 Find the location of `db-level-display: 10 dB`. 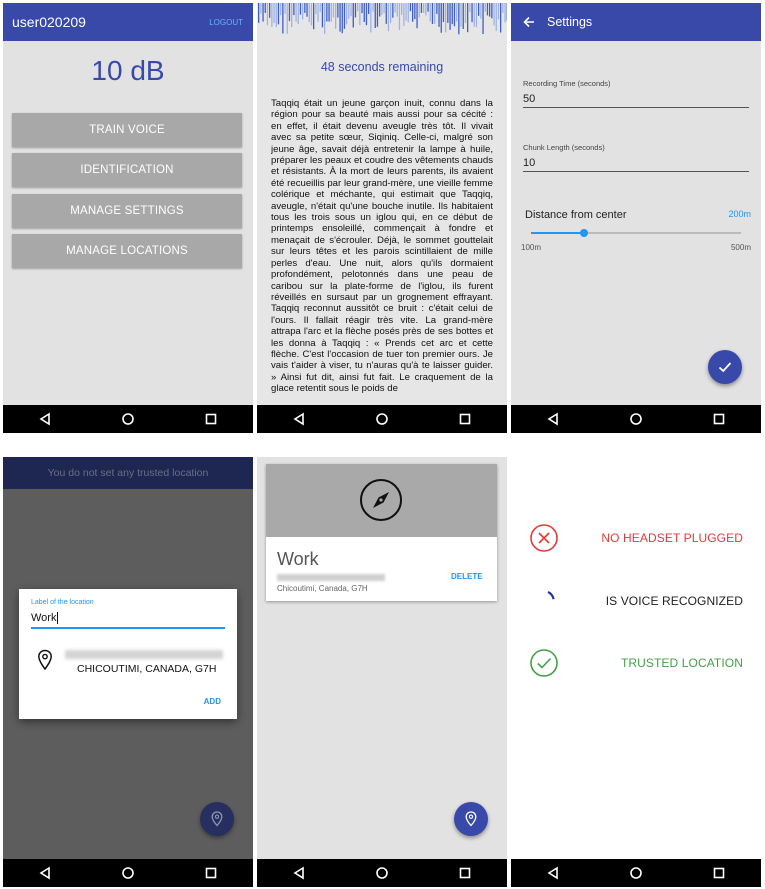

db-level-display: 10 dB is located at coordinates (128, 70).